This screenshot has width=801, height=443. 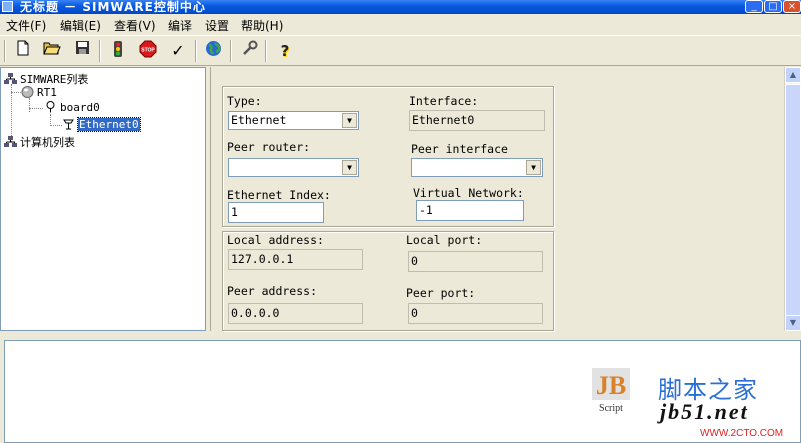 I want to click on peer-address-field: 0.0.0.0, so click(x=295, y=313).